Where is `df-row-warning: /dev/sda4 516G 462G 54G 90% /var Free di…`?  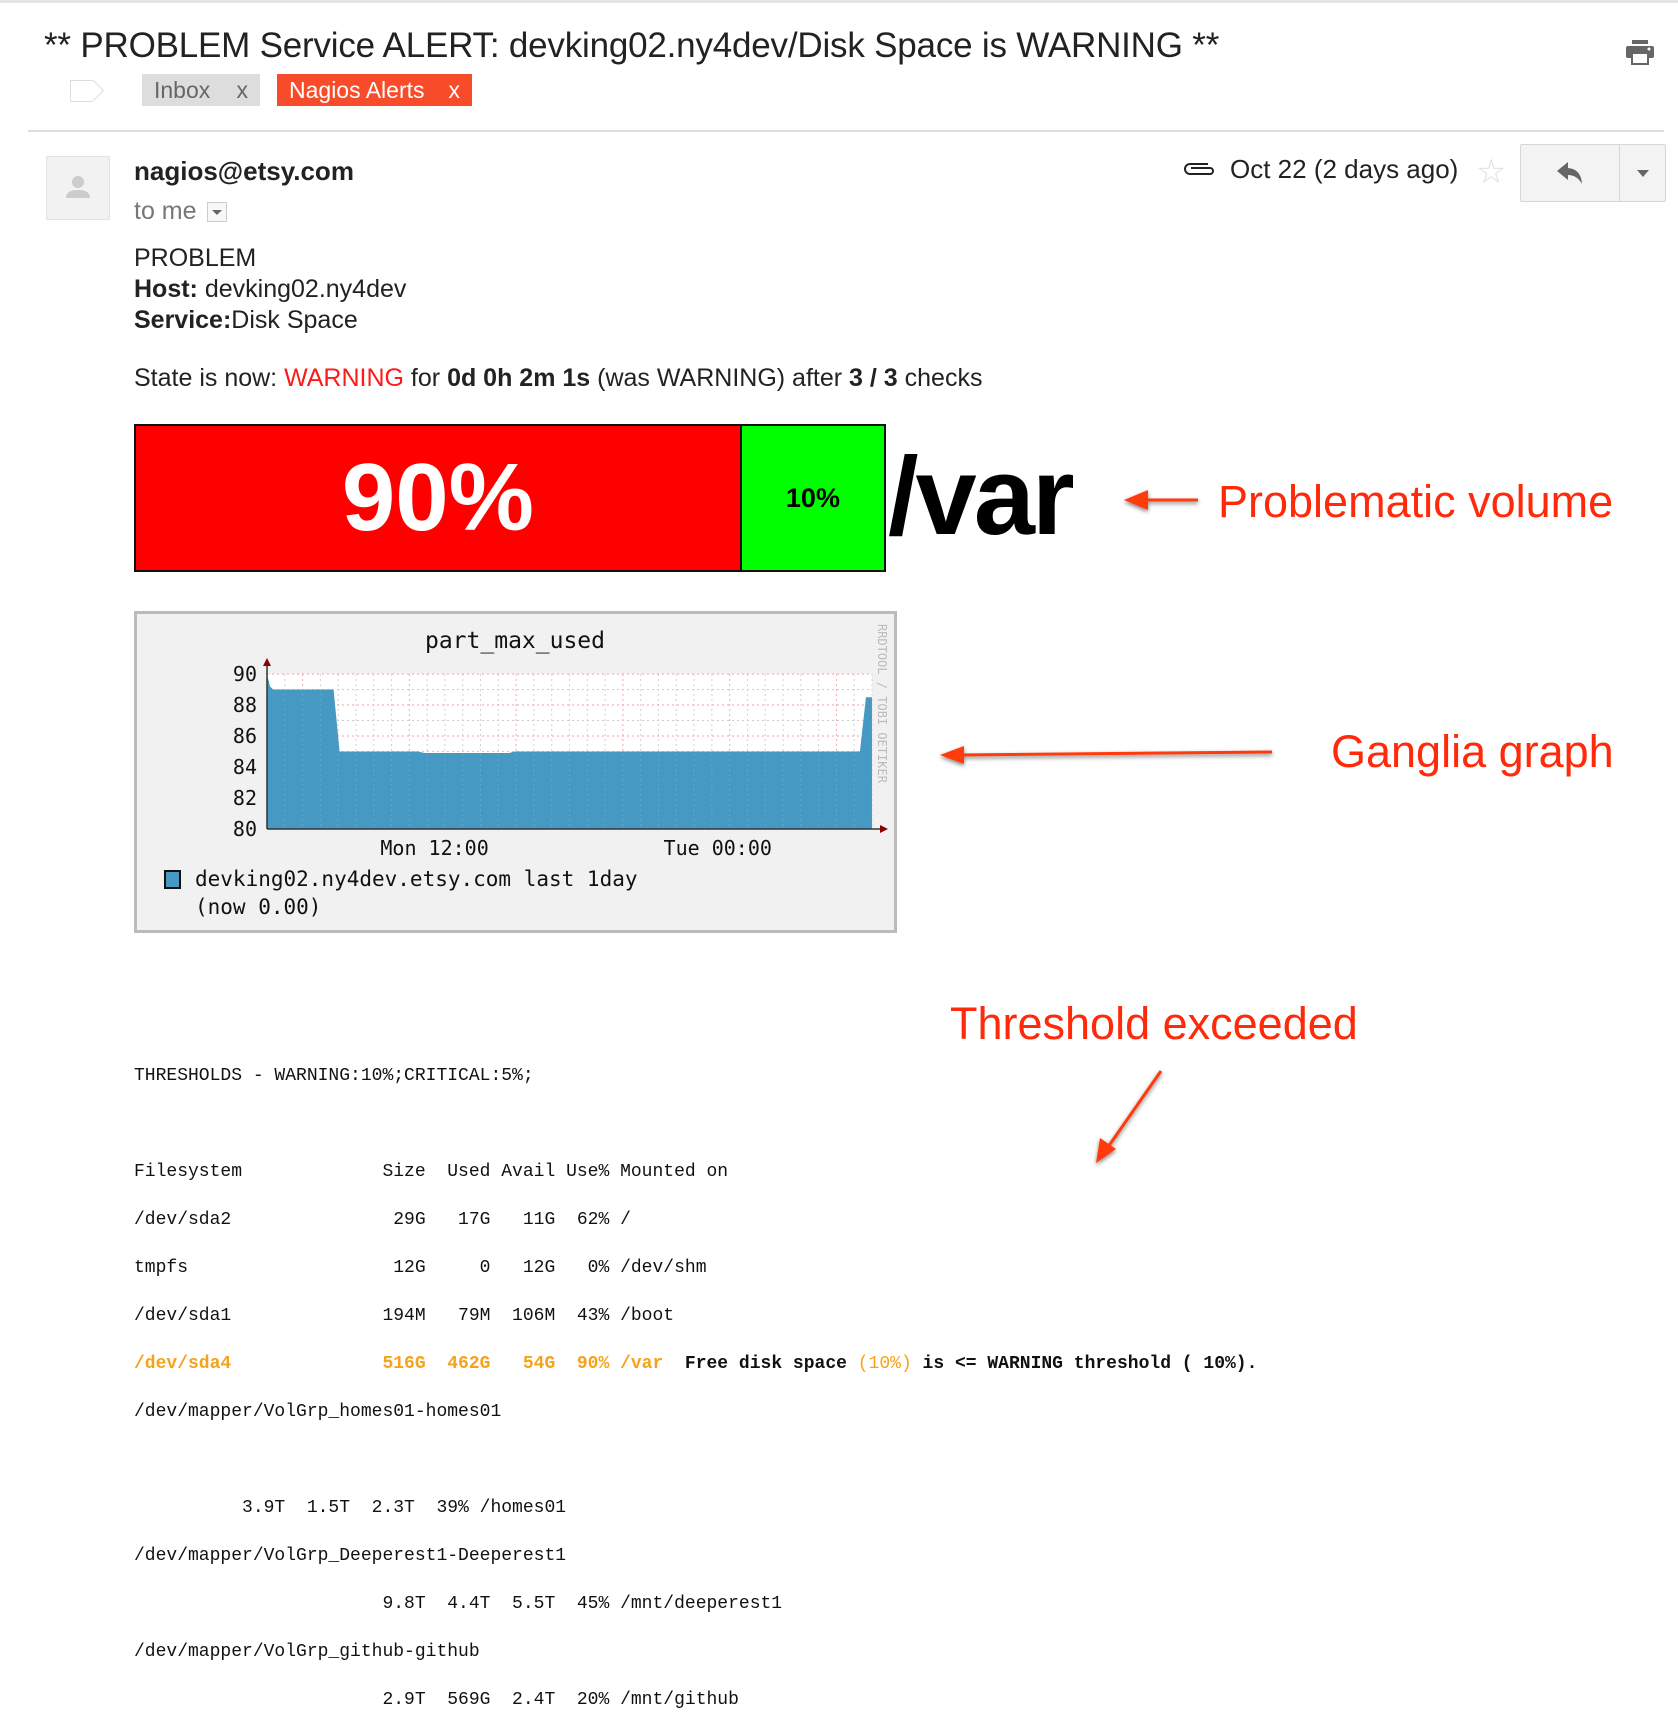 df-row-warning: /dev/sda4 516G 462G 54G 90% /var Free di… is located at coordinates (695, 1364).